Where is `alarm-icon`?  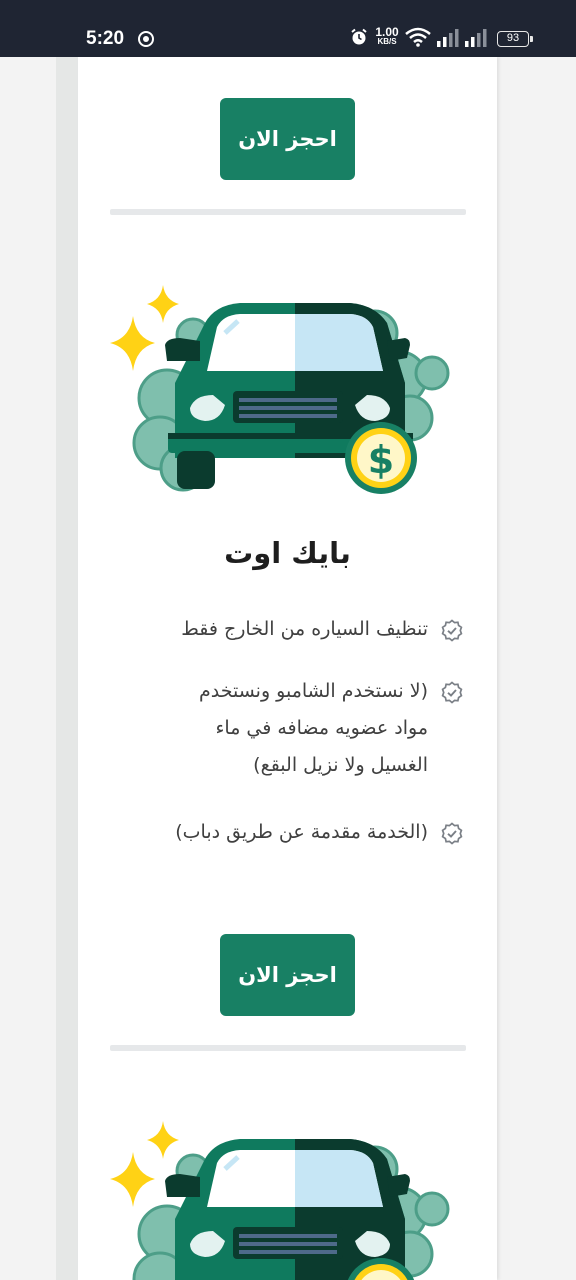
alarm-icon is located at coordinates (359, 36).